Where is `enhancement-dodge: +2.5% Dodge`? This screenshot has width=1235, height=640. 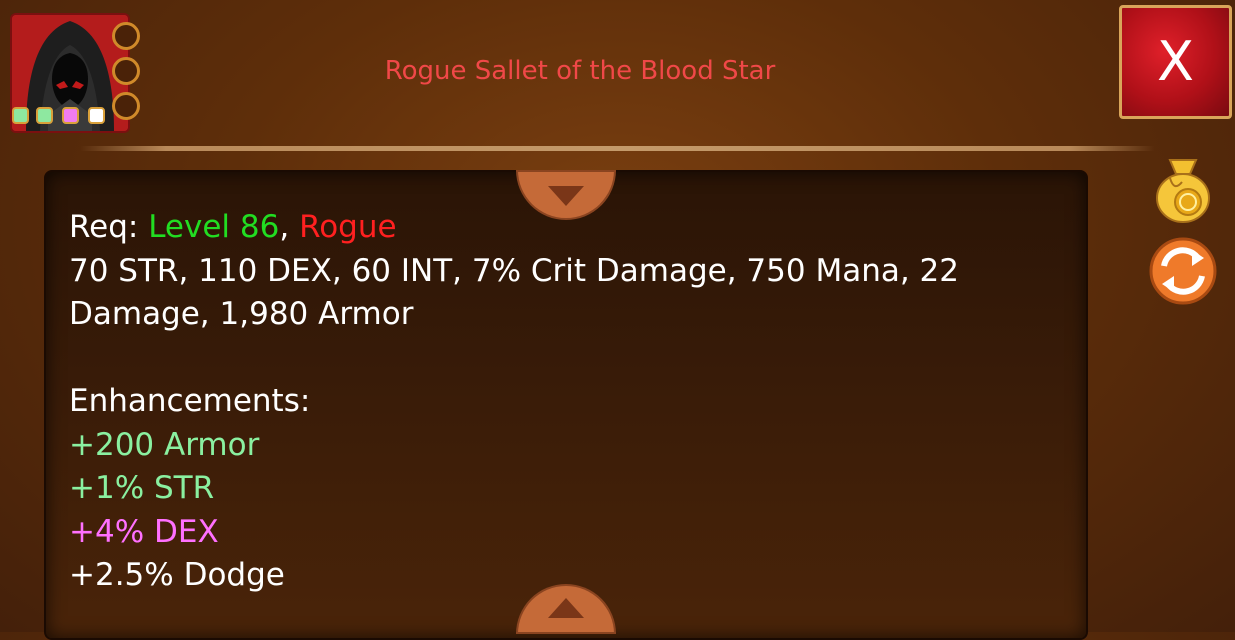
enhancement-dodge: +2.5% Dodge is located at coordinates (177, 575).